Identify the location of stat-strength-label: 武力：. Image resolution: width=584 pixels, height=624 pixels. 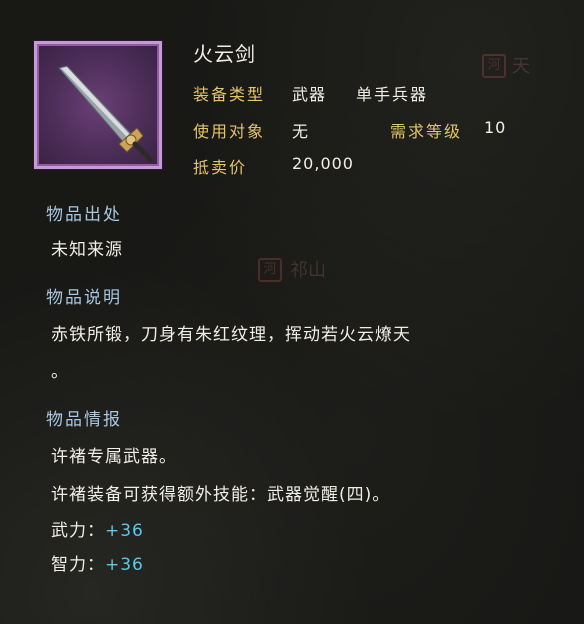
(78, 531).